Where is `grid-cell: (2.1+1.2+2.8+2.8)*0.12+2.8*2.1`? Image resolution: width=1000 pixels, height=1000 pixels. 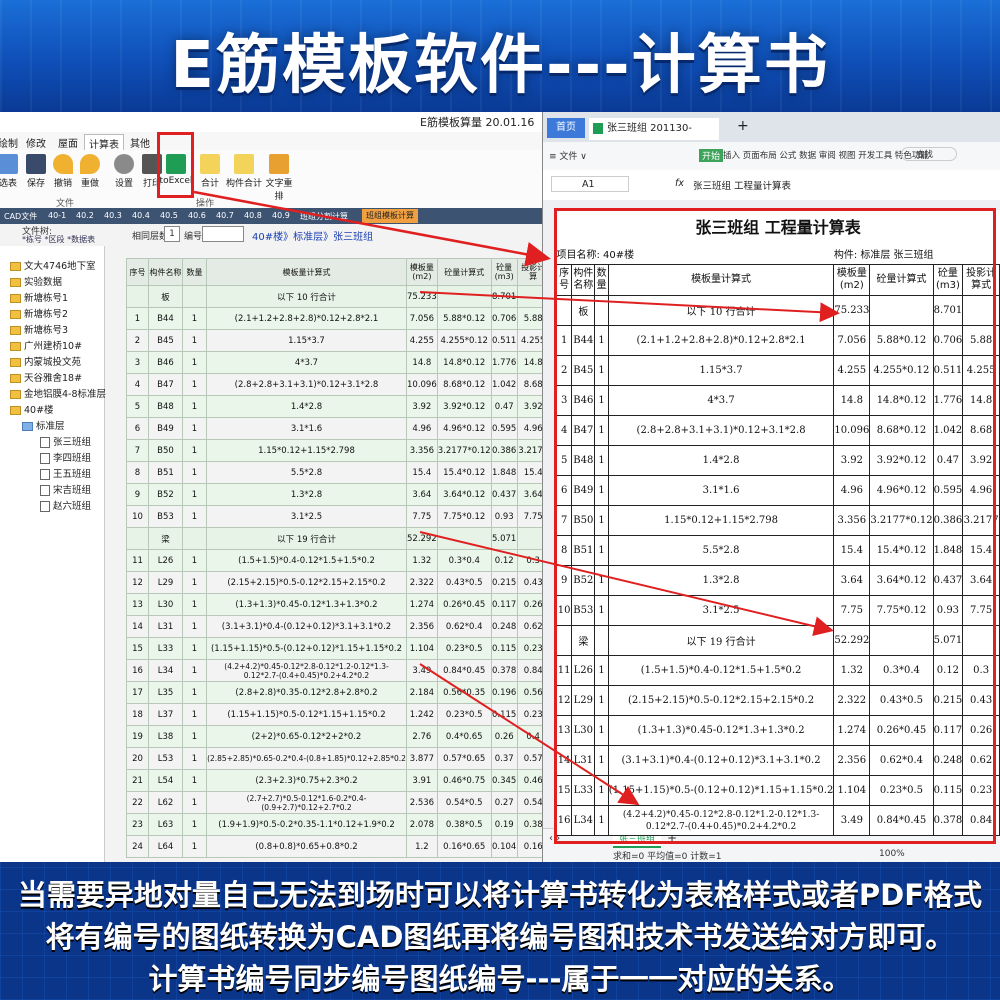
grid-cell: (2.1+1.2+2.8+2.8)*0.12+2.8*2.1 is located at coordinates (306, 318).